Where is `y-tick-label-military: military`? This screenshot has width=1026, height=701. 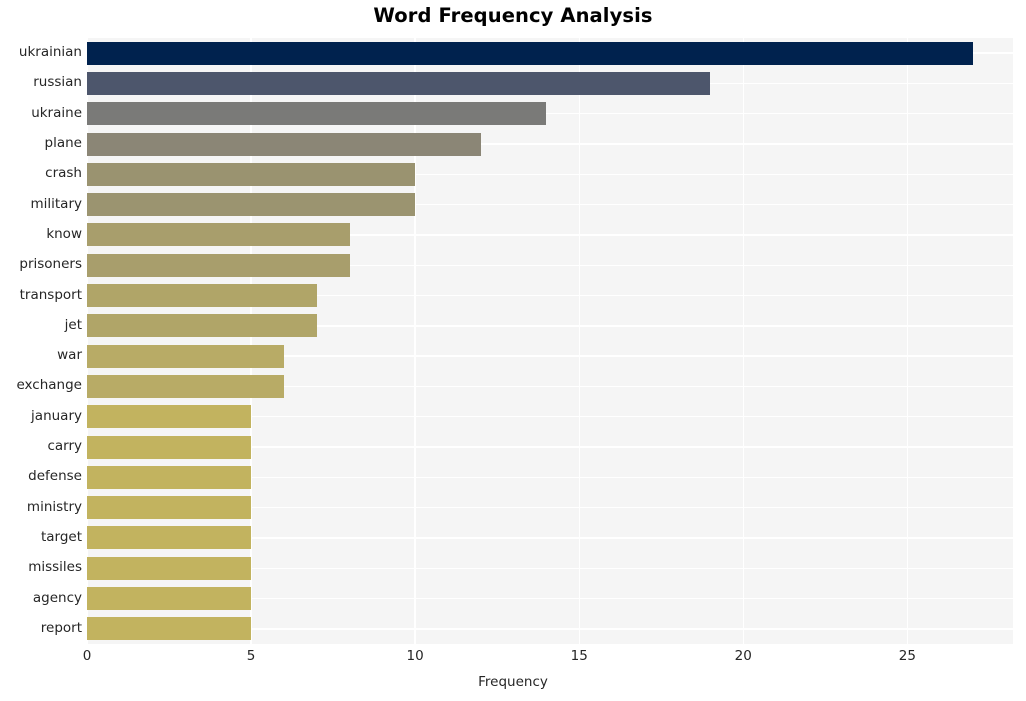 y-tick-label-military: military is located at coordinates (56, 203).